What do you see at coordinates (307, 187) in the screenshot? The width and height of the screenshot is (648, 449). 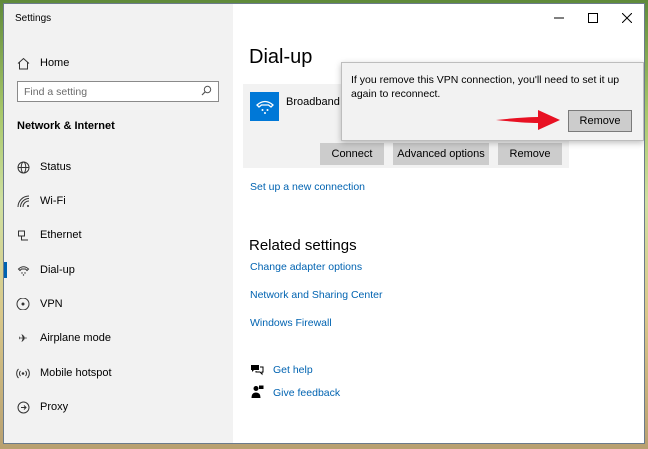 I see `setup-new-connection-link: Set up a new connection` at bounding box center [307, 187].